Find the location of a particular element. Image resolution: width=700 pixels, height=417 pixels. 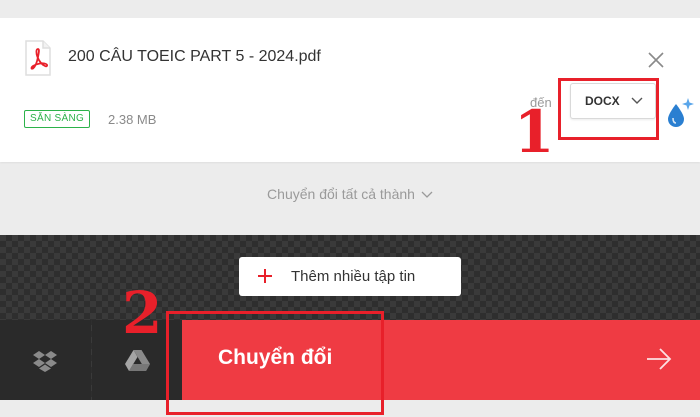

top-strip is located at coordinates (350, 9).